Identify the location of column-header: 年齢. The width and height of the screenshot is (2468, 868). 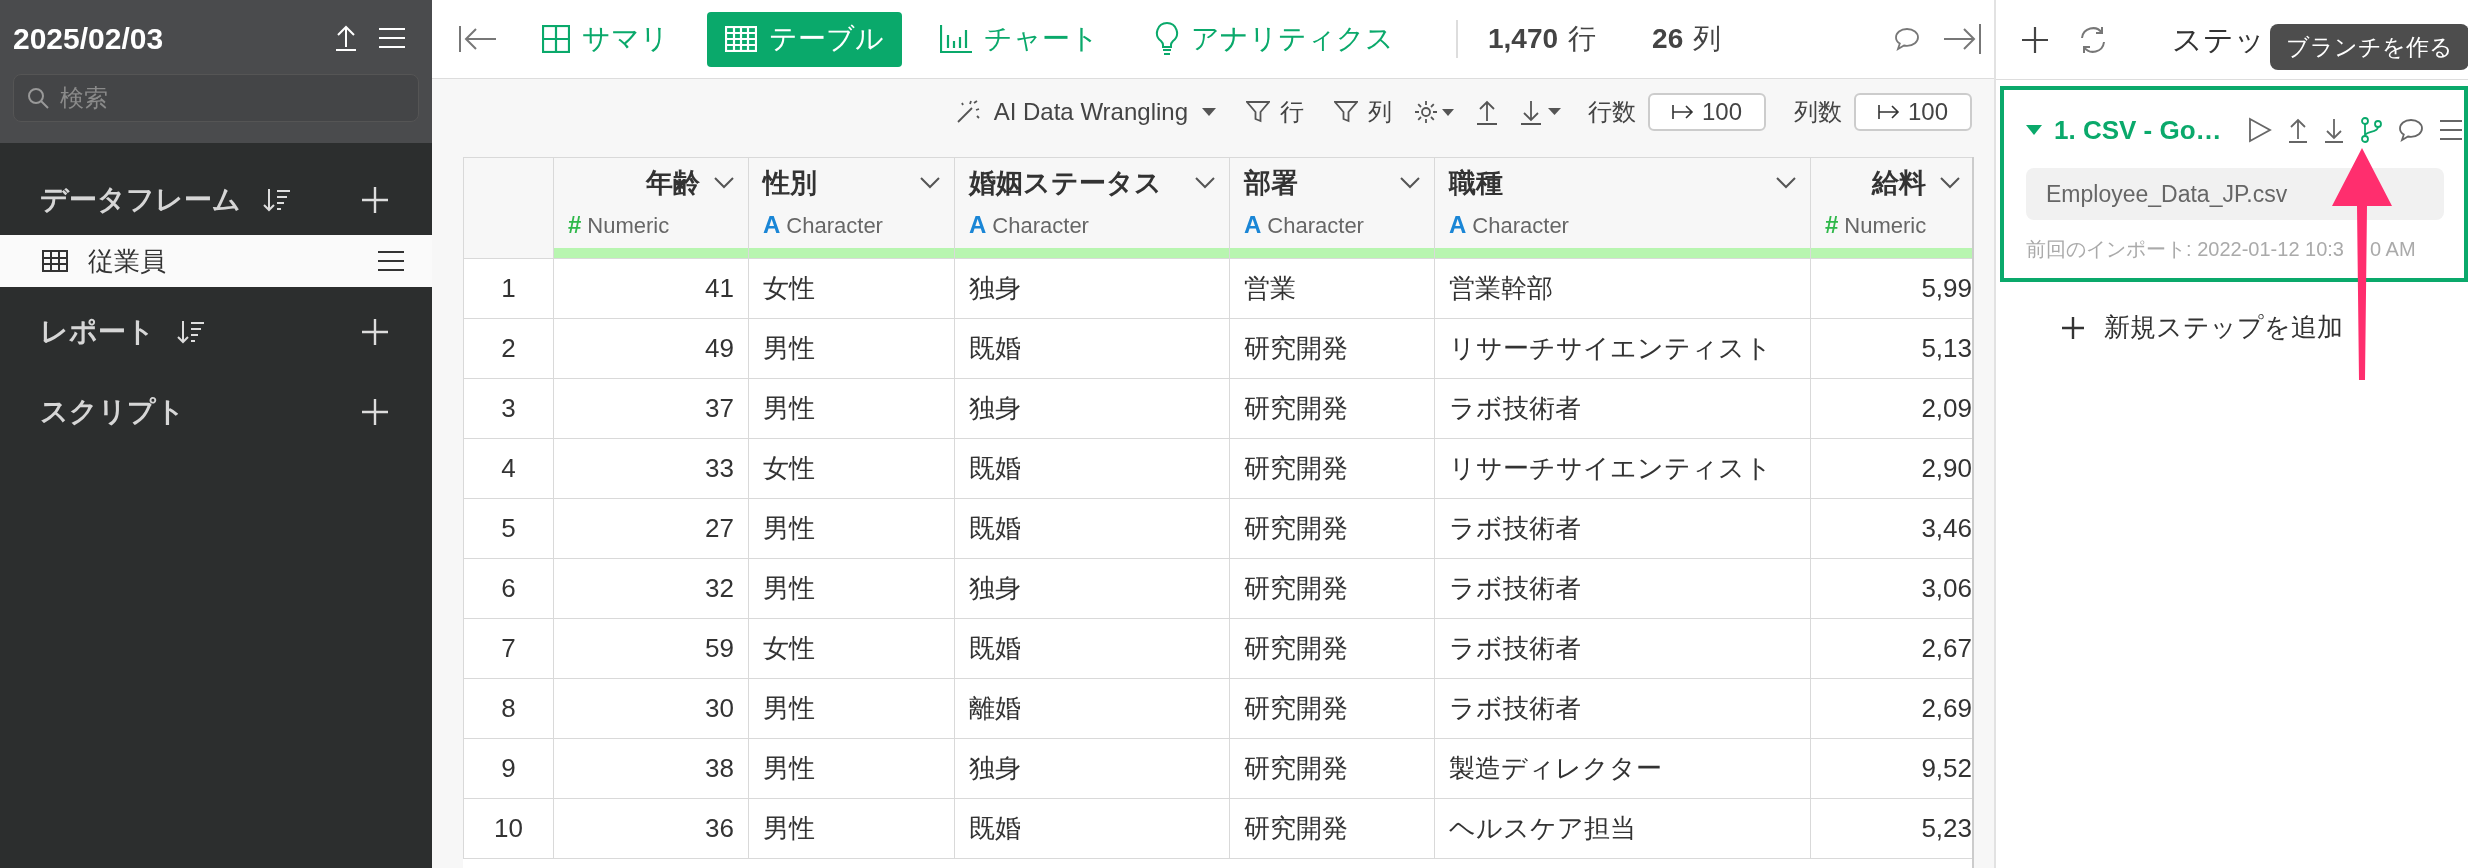
(673, 183).